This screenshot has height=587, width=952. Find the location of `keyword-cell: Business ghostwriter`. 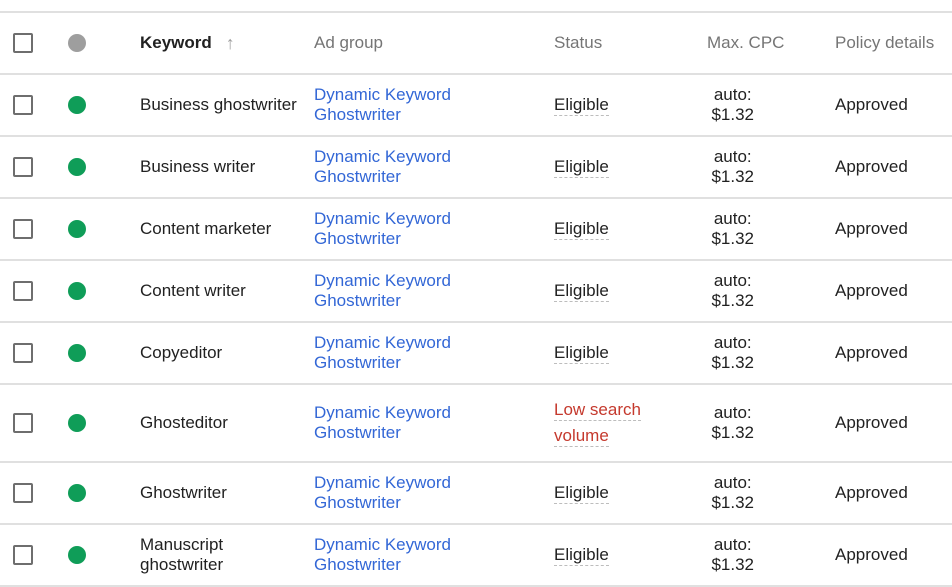

keyword-cell: Business ghostwriter is located at coordinates (220, 105).